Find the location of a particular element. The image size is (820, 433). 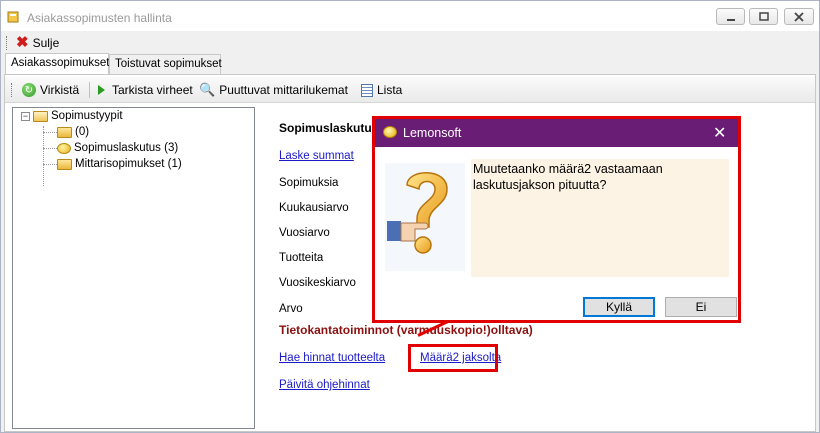

close-button: ✖ Sulje is located at coordinates (37, 43).